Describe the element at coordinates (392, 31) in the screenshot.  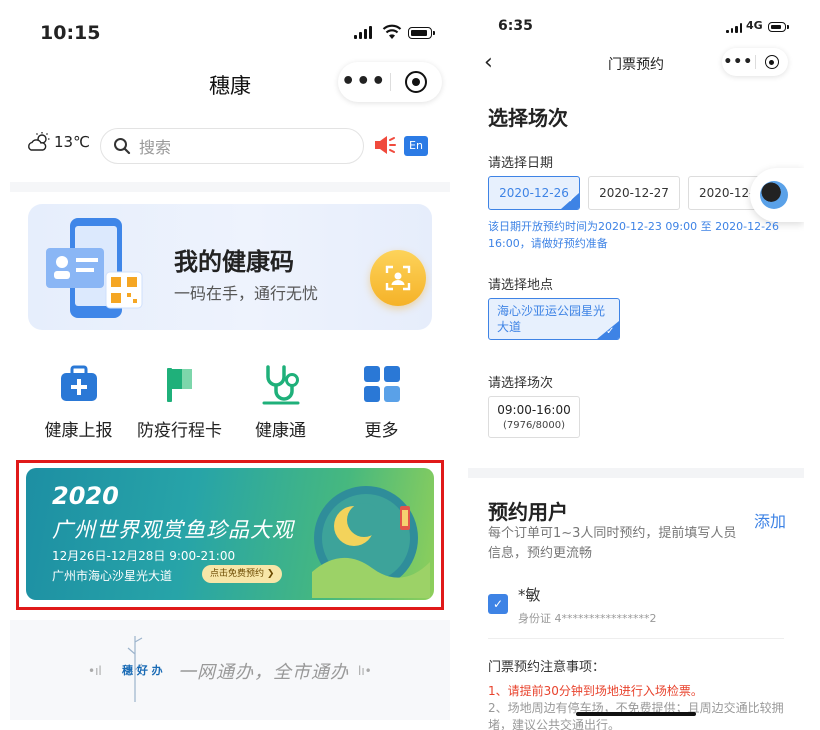
I see `wifi-icon` at that location.